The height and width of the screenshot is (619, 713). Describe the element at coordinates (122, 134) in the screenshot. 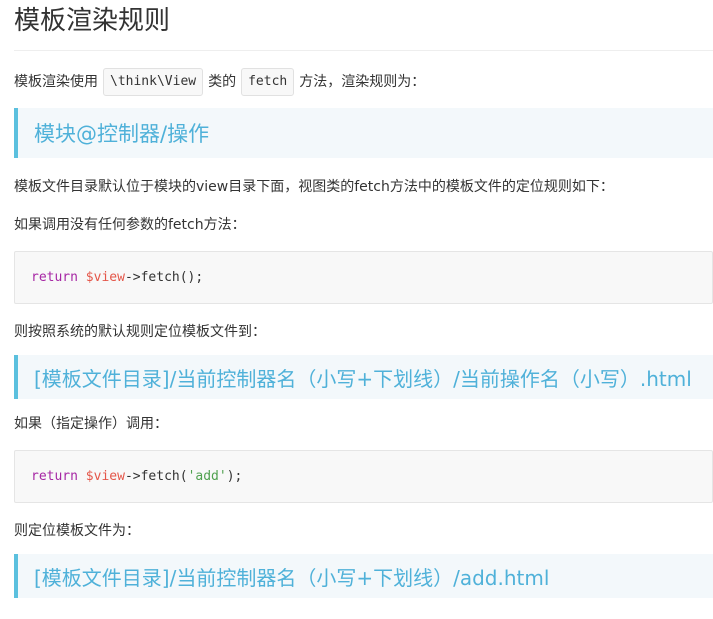

I see `section-heading: 模块@控制器/操作` at that location.